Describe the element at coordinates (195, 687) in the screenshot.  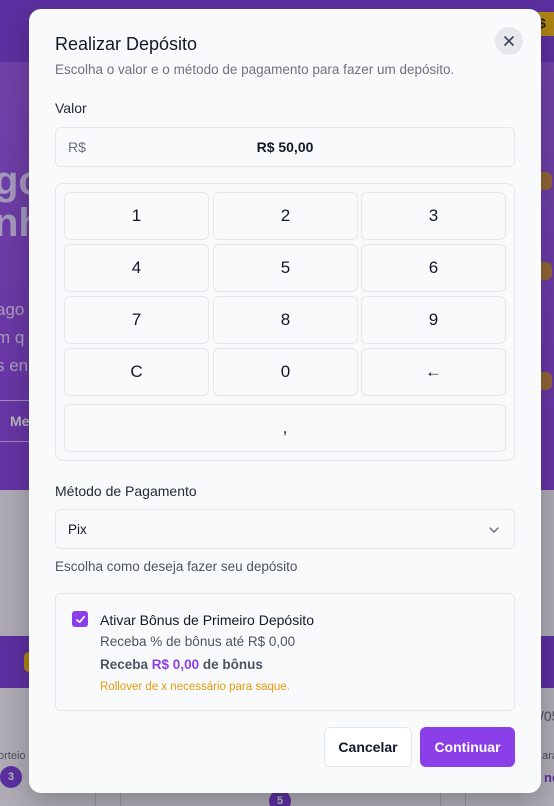
I see `rollover-note: Rollover de x necessário para saque.` at that location.